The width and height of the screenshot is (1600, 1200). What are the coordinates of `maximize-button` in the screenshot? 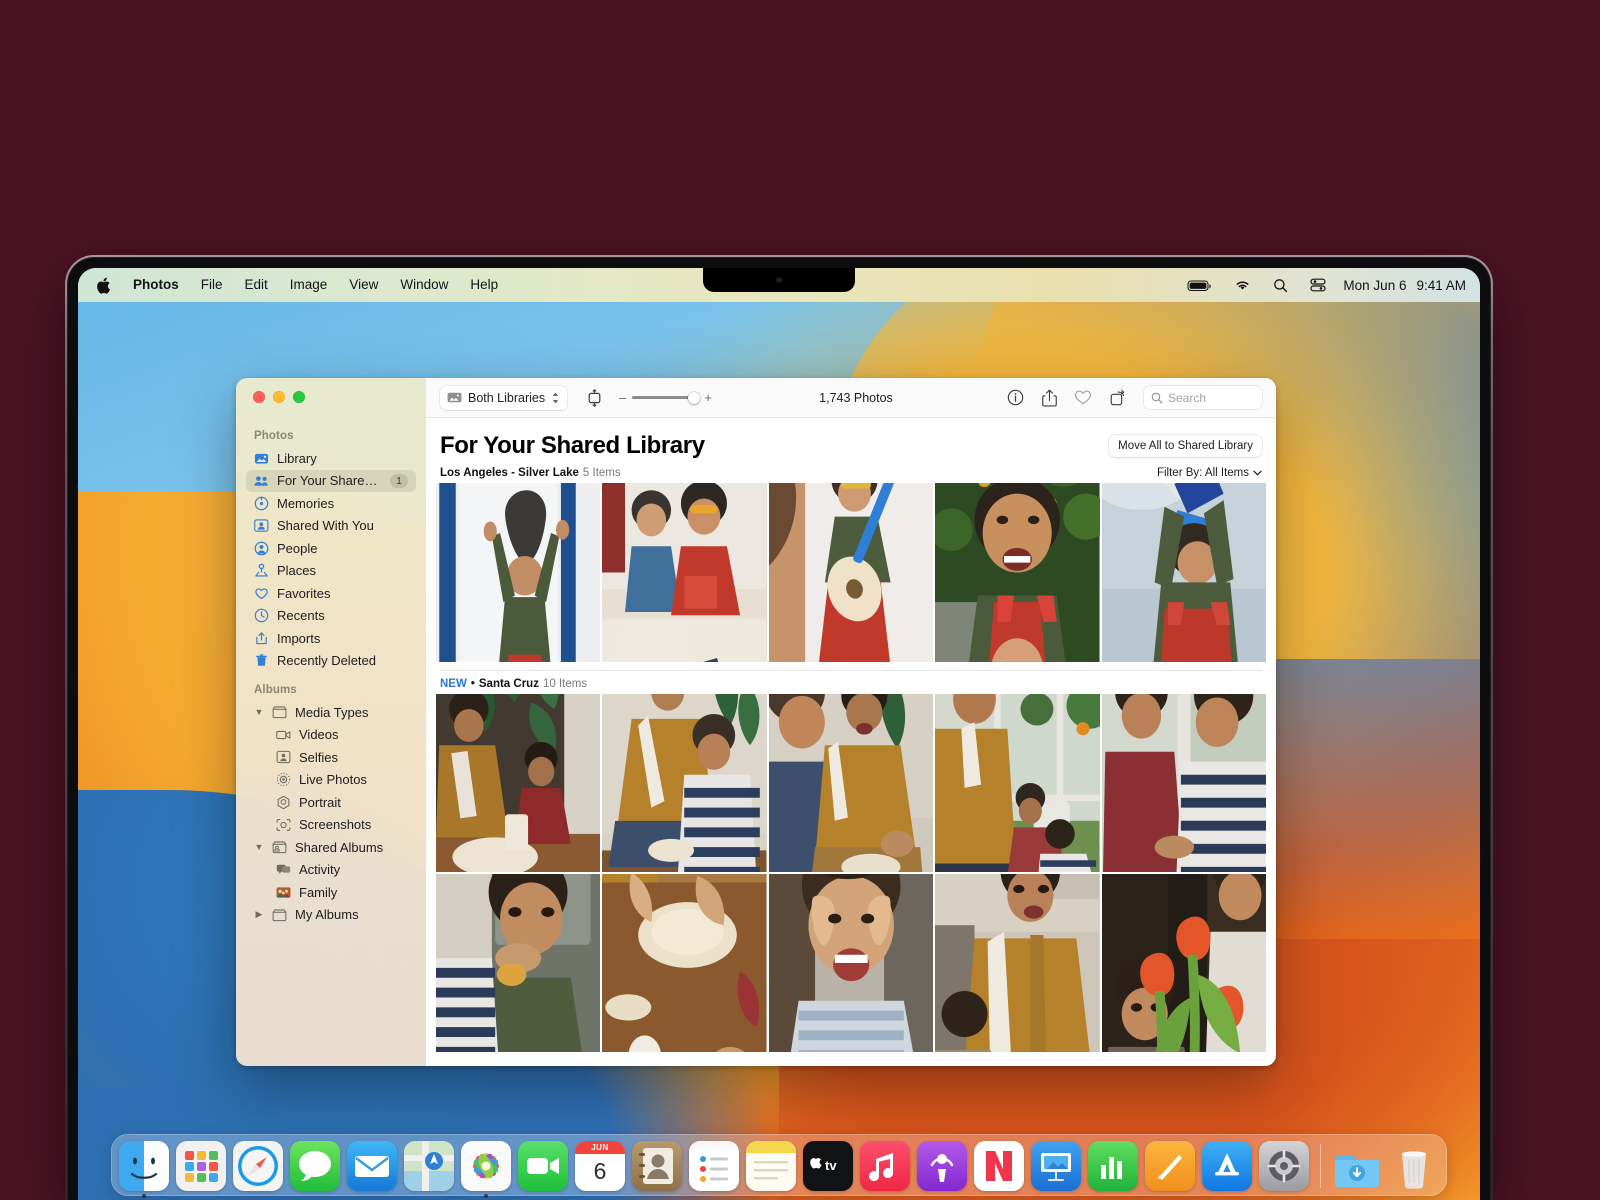 It's located at (299, 397).